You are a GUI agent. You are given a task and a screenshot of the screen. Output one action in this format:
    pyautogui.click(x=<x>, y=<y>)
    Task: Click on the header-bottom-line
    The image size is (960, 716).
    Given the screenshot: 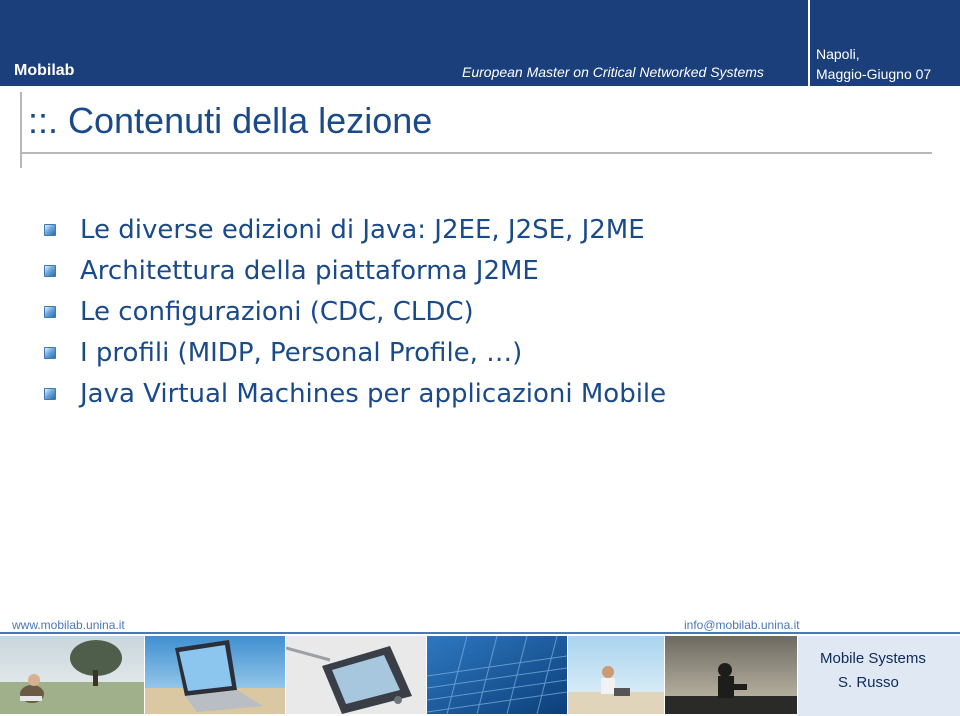 What is the action you would take?
    pyautogui.click(x=480, y=87)
    